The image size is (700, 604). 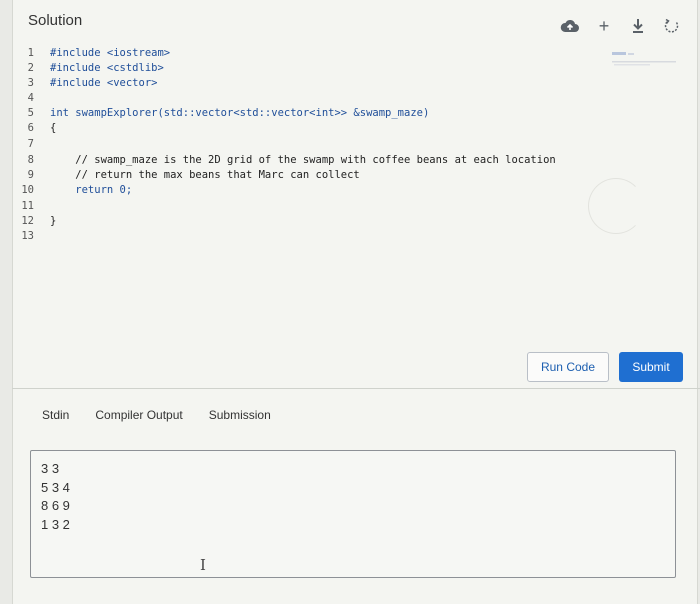 What do you see at coordinates (203, 565) in the screenshot?
I see `text-cursor-icon: I` at bounding box center [203, 565].